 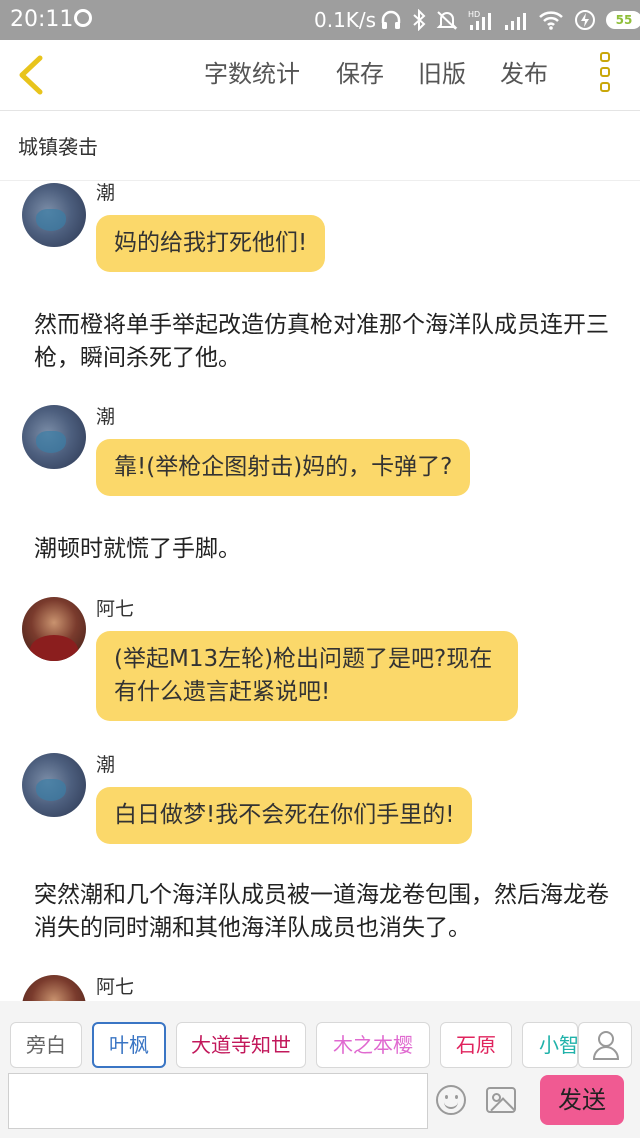 What do you see at coordinates (391, 19) in the screenshot?
I see `headphones-icon` at bounding box center [391, 19].